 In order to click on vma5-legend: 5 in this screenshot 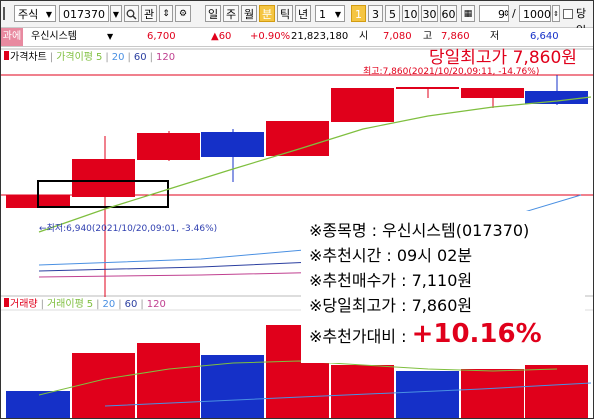, I will do `click(90, 304)`.